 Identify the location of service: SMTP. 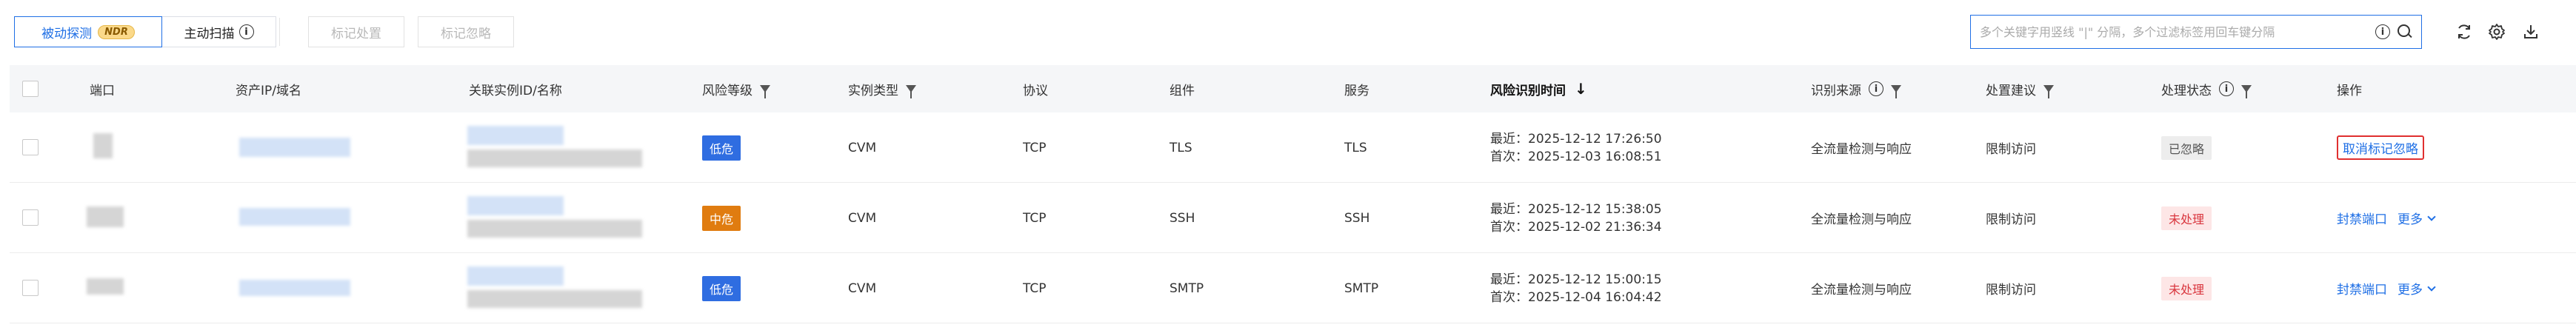
(1361, 288).